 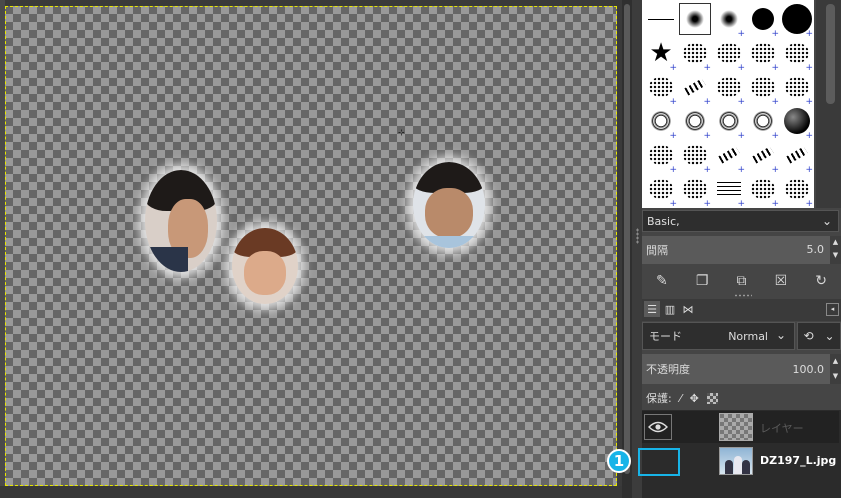 What do you see at coordinates (627, 239) in the screenshot?
I see `canvas-scrollbar-thumb` at bounding box center [627, 239].